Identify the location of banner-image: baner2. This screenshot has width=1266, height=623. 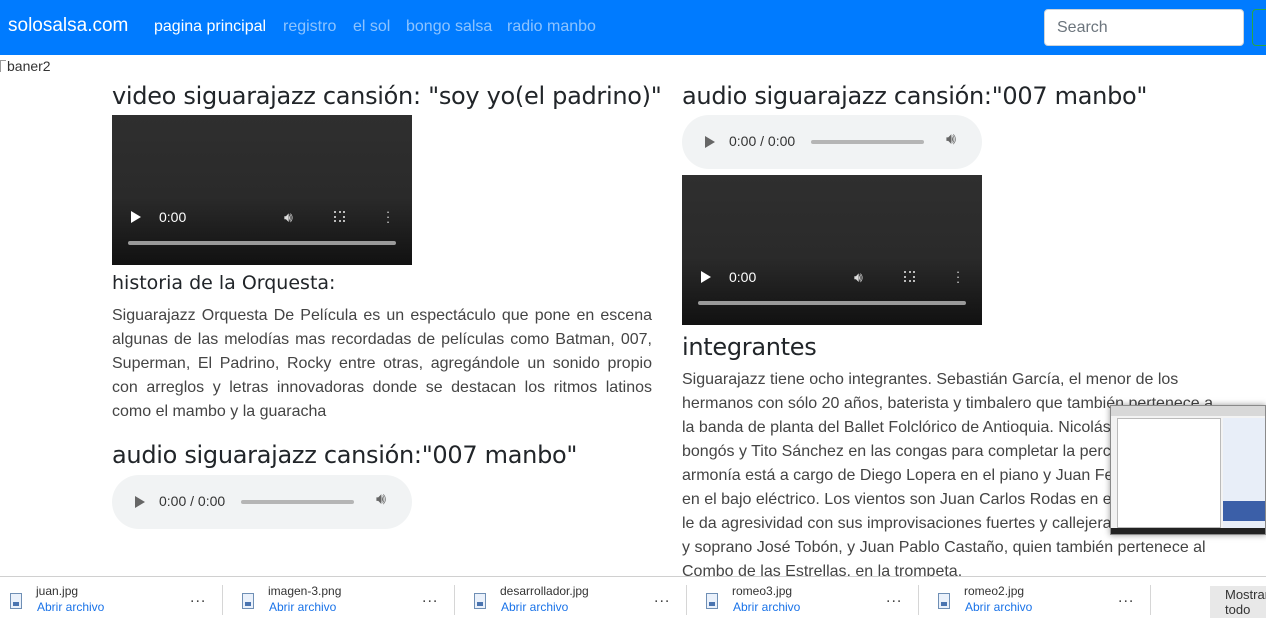
(25, 66).